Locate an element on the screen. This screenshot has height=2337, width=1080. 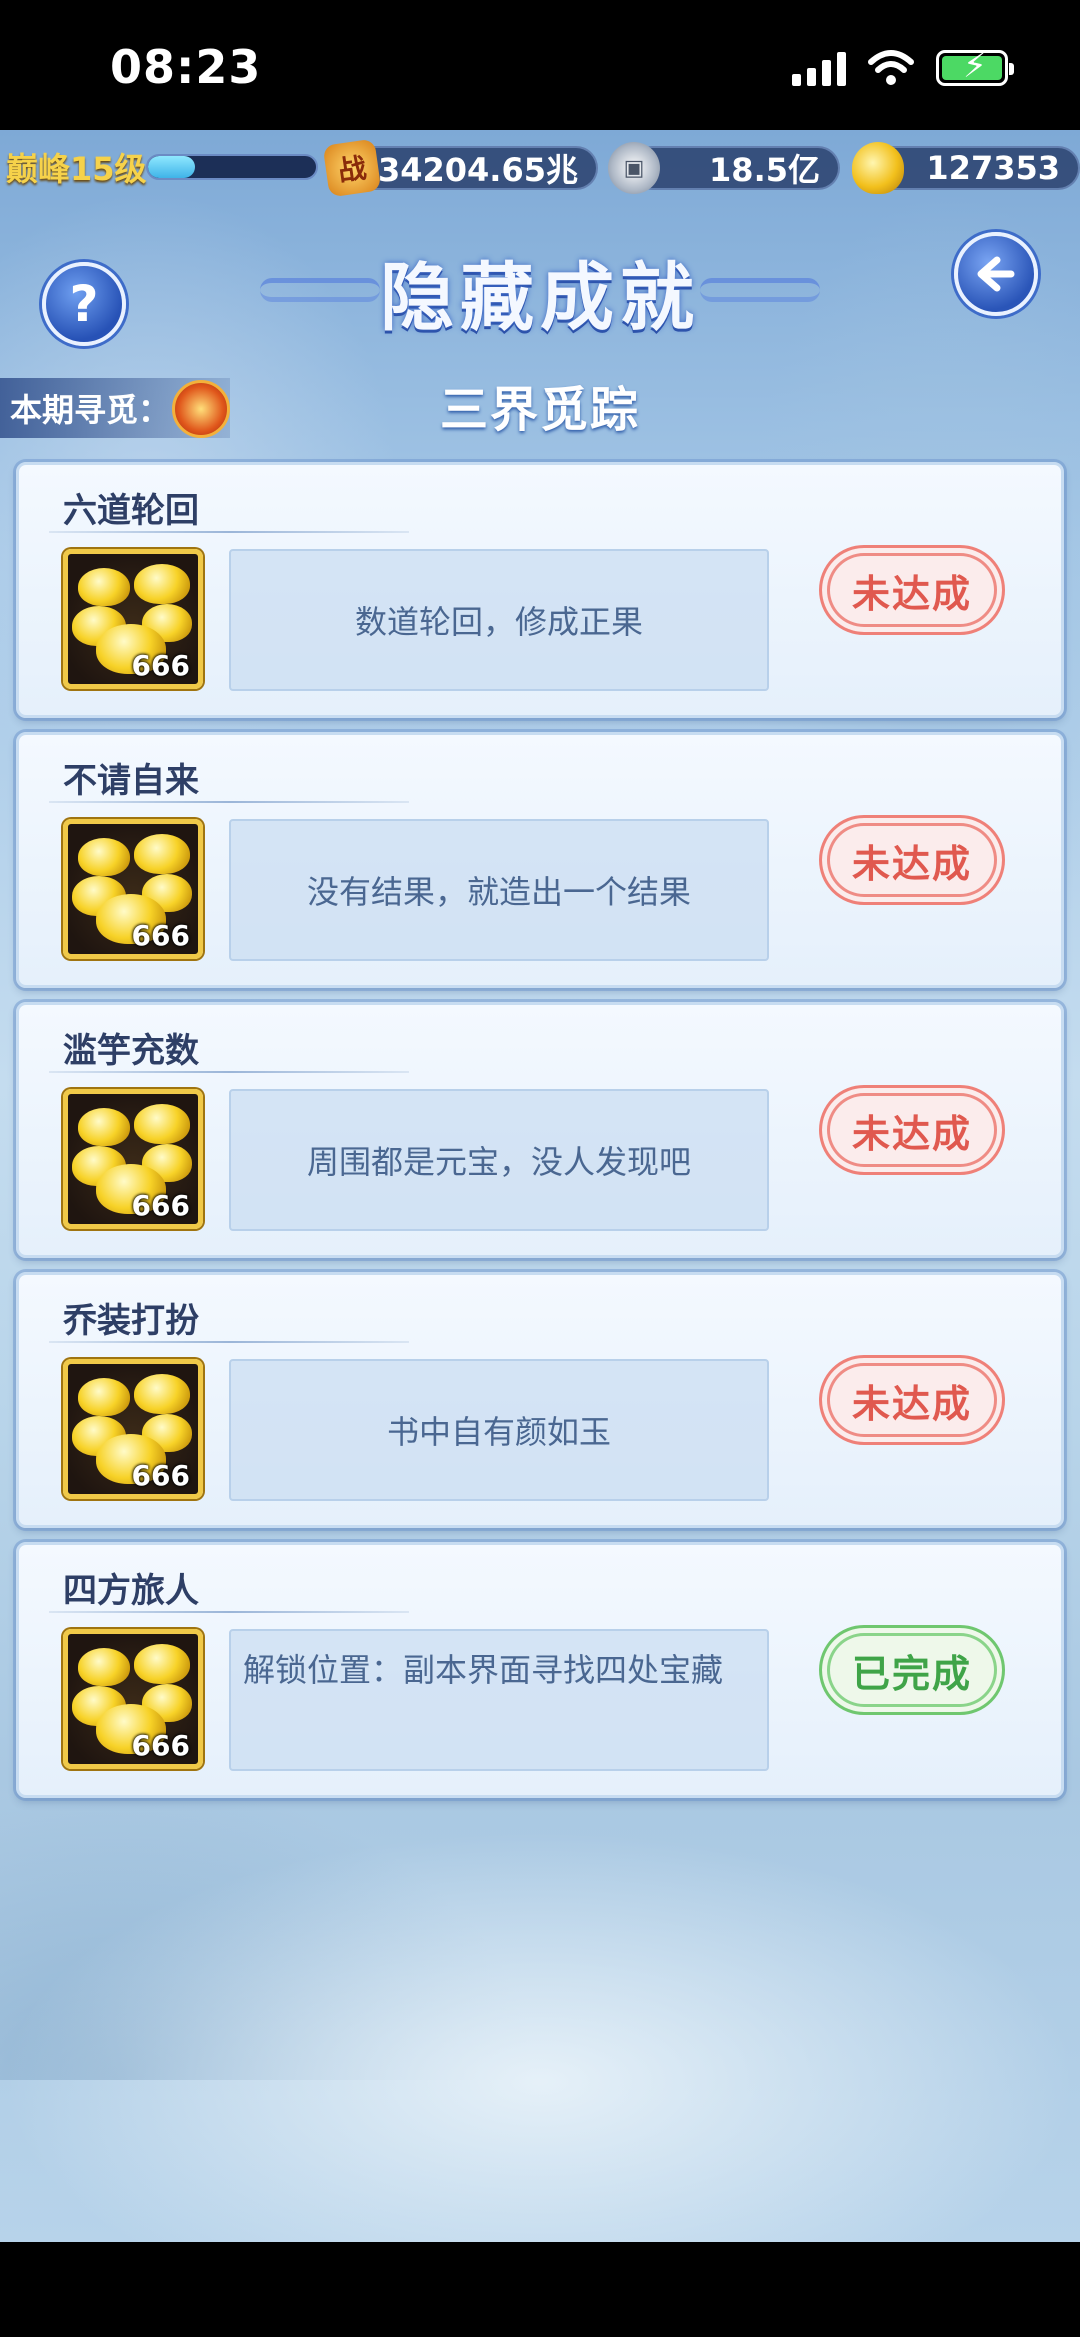
home-indicator-area is located at coordinates (540, 2289).